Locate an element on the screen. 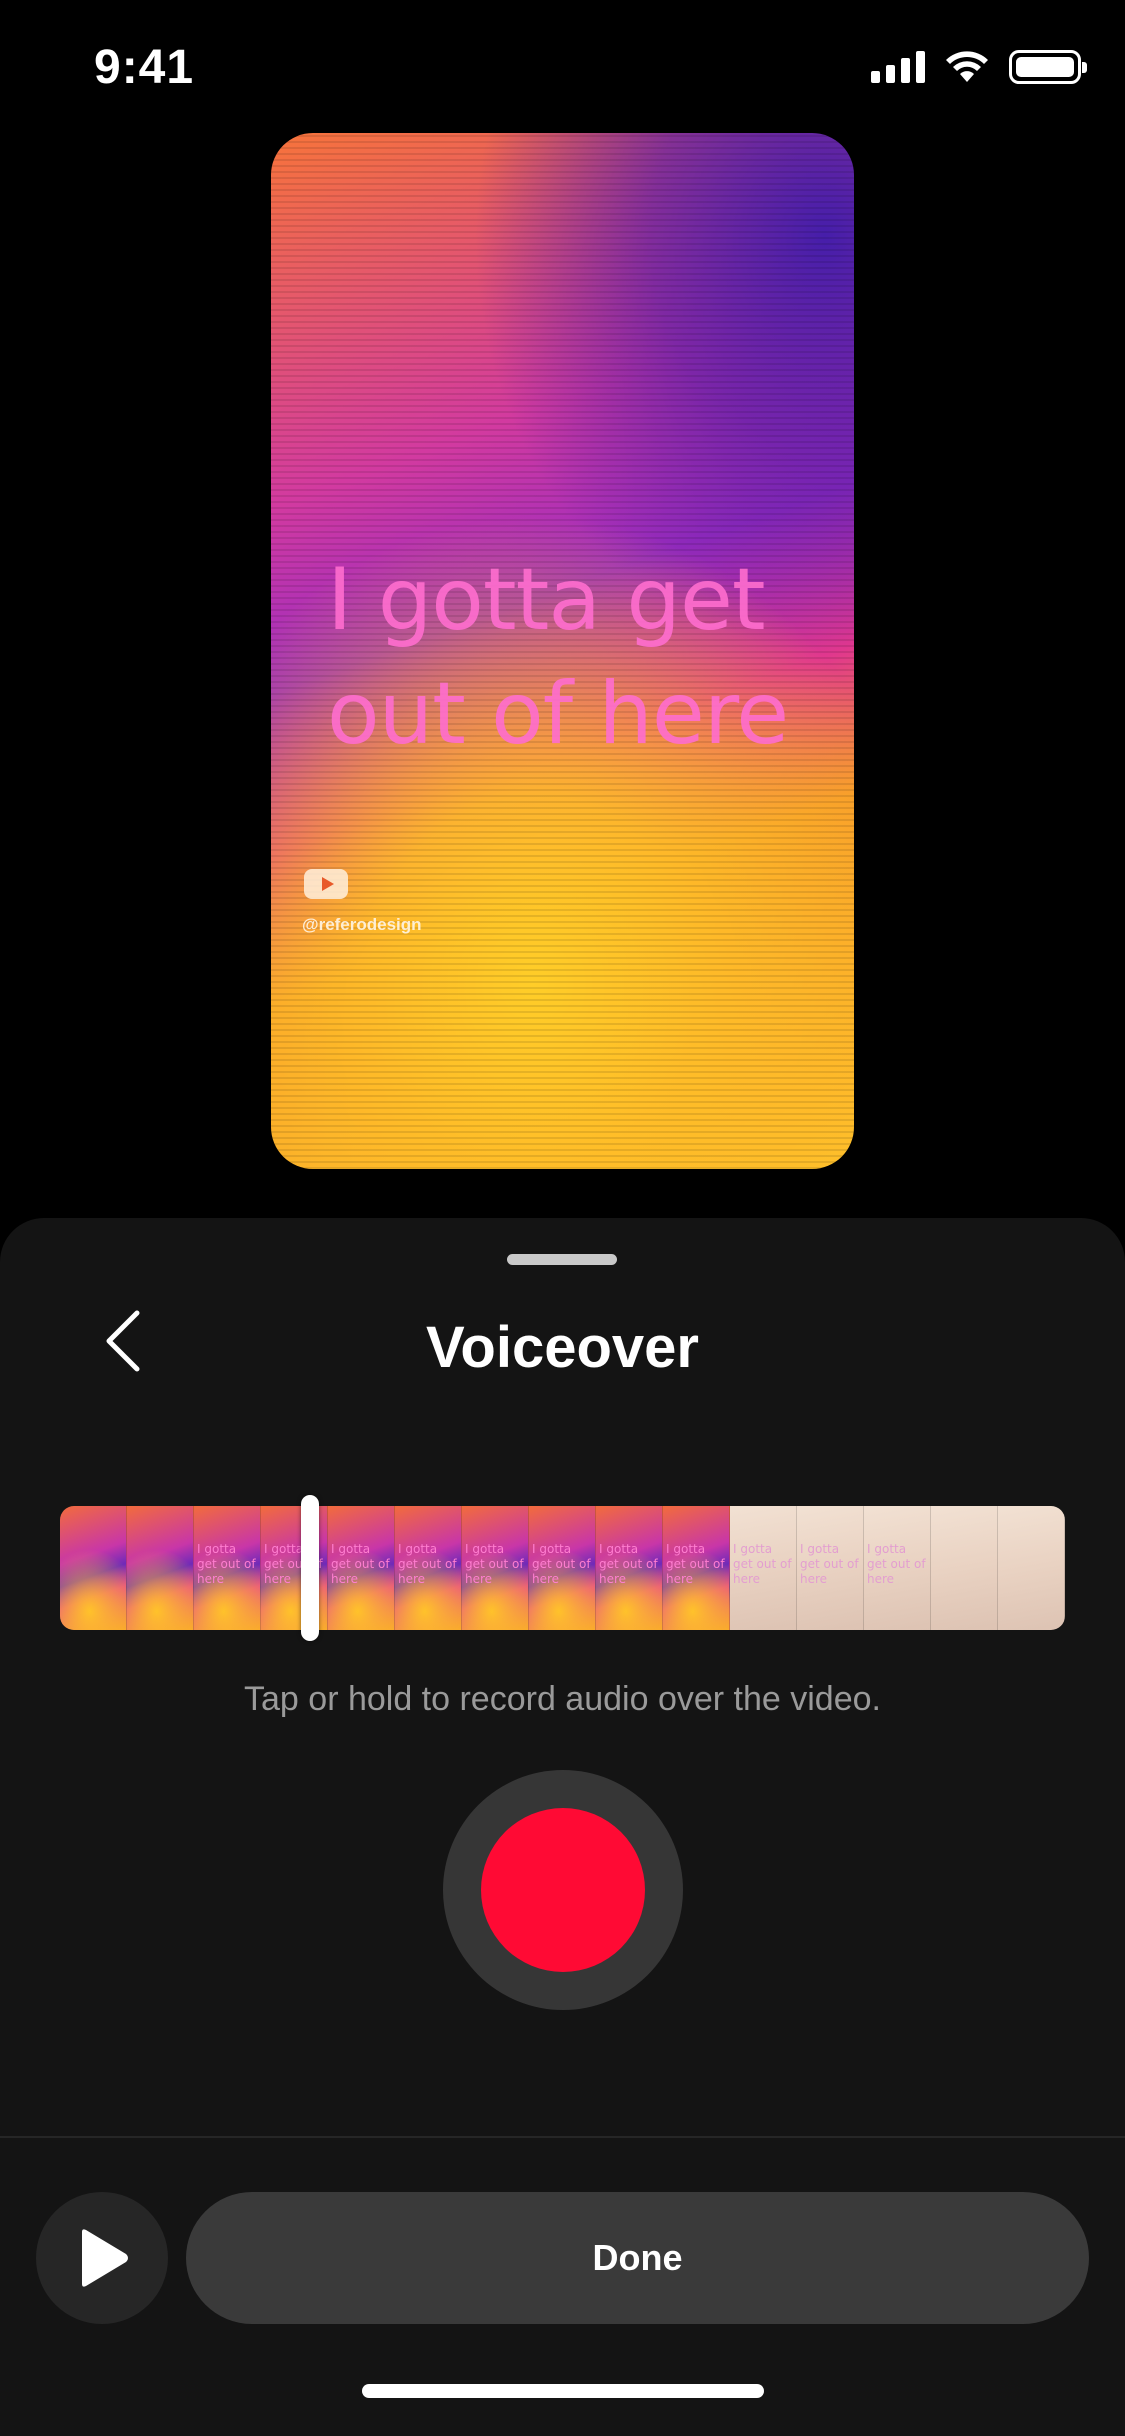 The image size is (1125, 2436). preview-caption: I gotta get out of here is located at coordinates (558, 657).